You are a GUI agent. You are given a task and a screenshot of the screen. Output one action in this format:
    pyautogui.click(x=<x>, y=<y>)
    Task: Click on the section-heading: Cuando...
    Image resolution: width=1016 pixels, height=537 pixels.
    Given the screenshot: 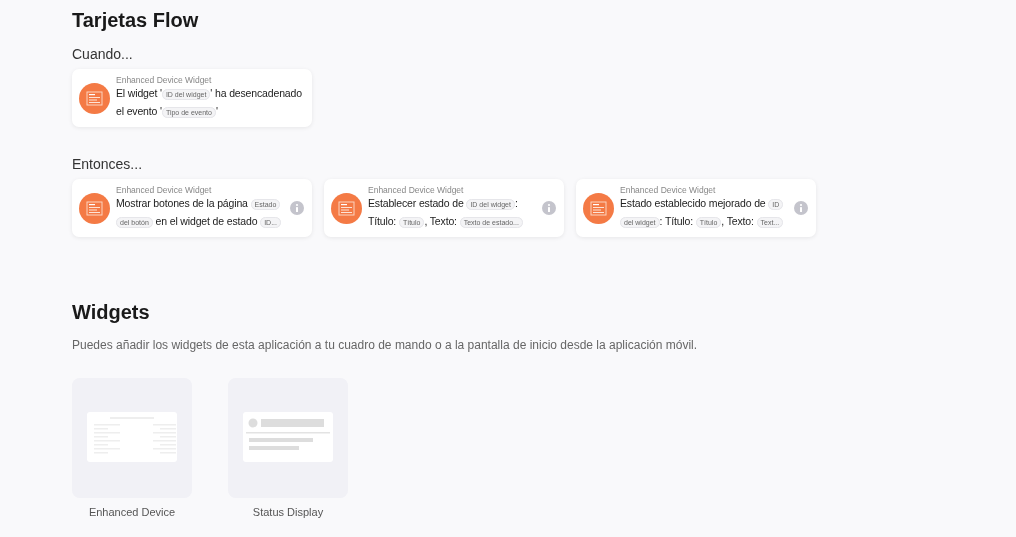 What is the action you would take?
    pyautogui.click(x=103, y=54)
    